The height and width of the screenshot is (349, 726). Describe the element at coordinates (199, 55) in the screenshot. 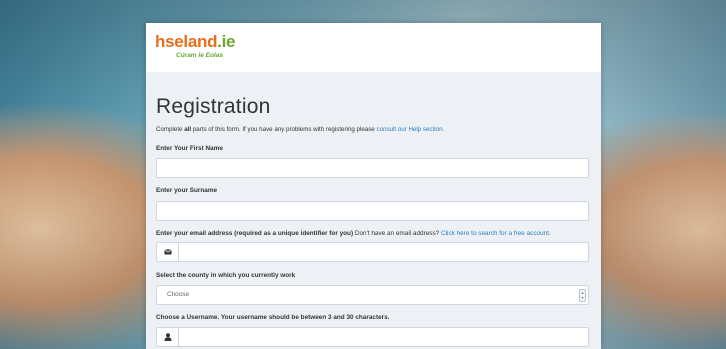

I see `logo-tagline: Cúram le Eolas` at that location.